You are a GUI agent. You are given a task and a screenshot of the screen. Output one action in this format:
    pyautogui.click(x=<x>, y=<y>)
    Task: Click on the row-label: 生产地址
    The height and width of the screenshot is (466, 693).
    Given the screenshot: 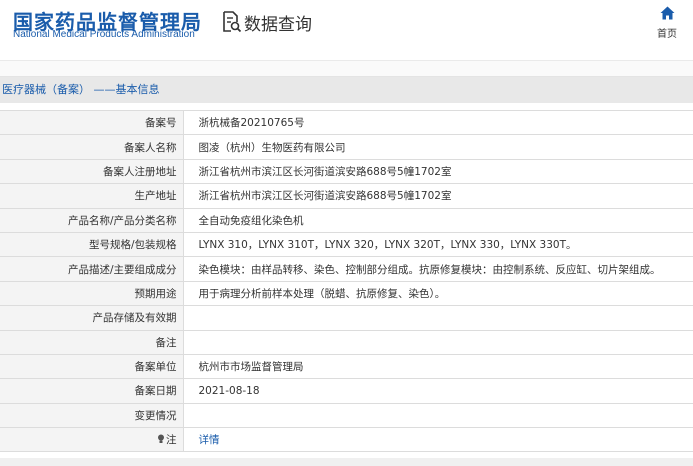 What is the action you would take?
    pyautogui.click(x=92, y=196)
    